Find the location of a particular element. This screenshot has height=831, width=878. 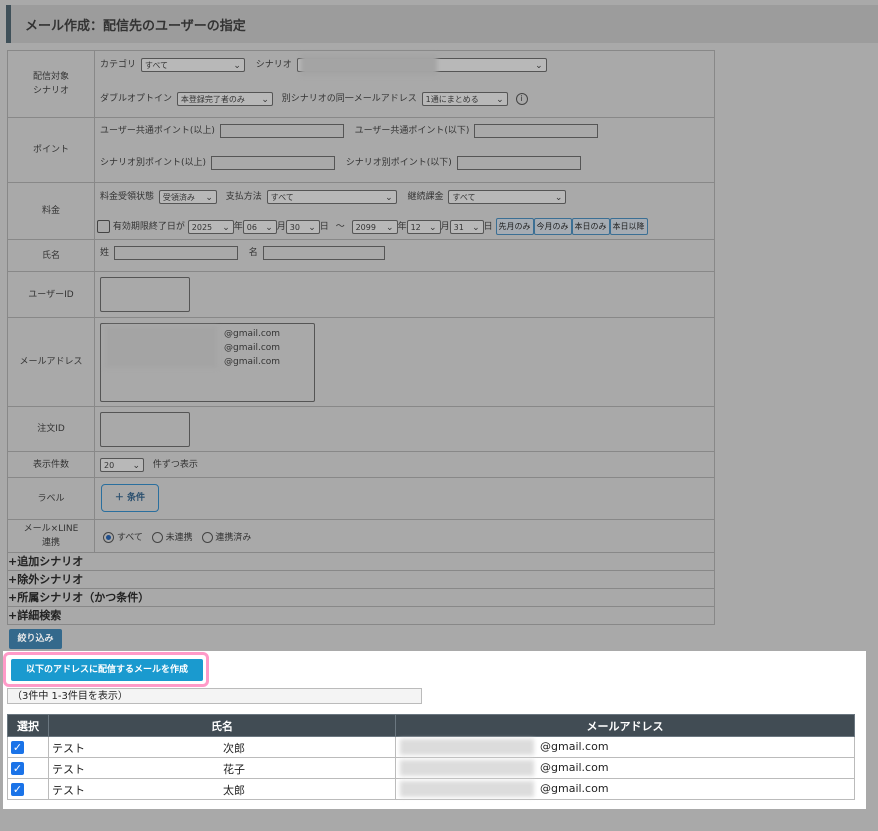

scenario-select-label: シナリオ is located at coordinates (273, 65).